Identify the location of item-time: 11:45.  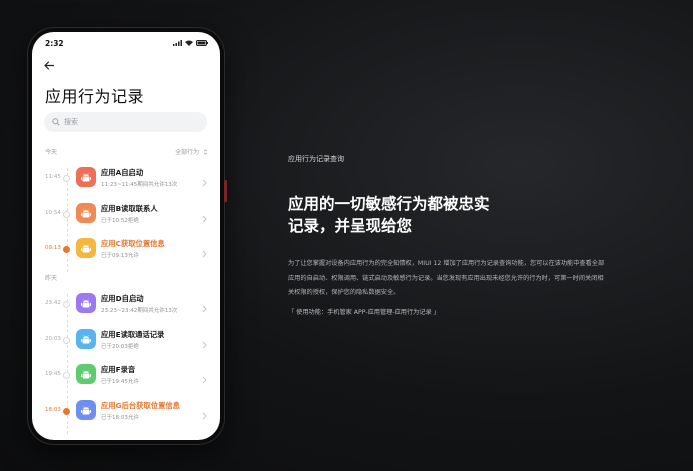
(53, 177).